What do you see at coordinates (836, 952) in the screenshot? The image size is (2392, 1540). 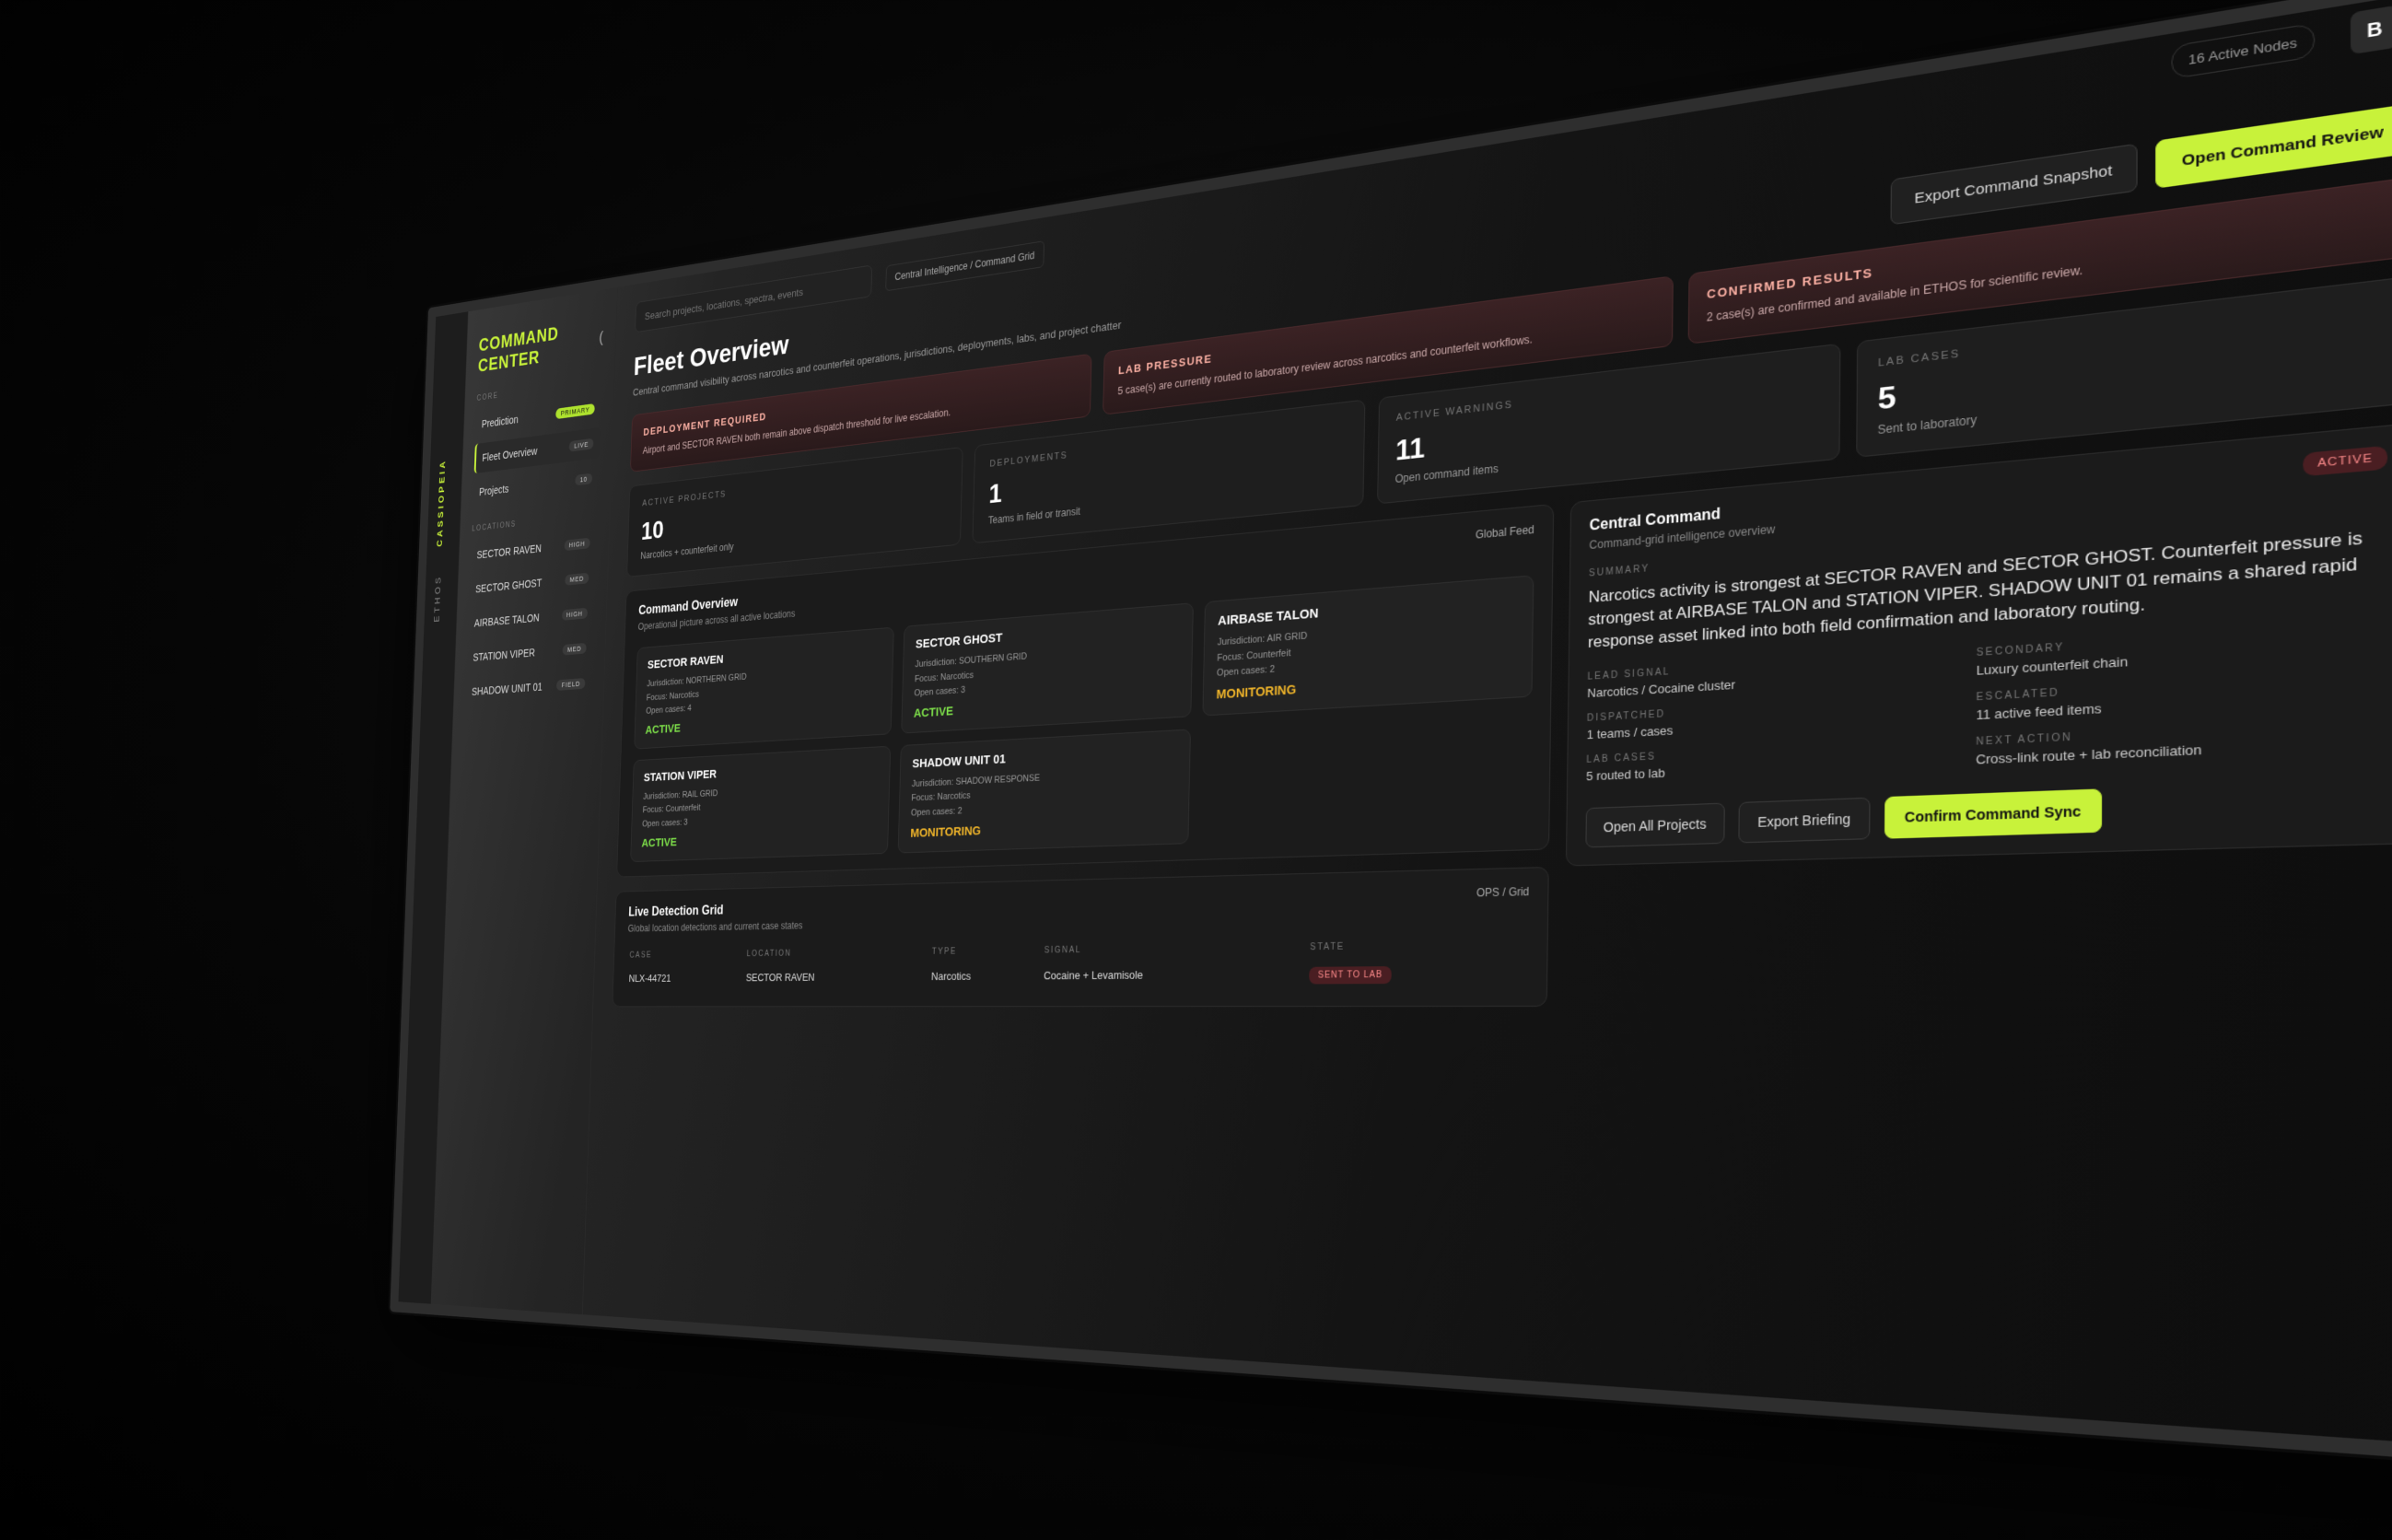 I see `column-header: LOCATION` at bounding box center [836, 952].